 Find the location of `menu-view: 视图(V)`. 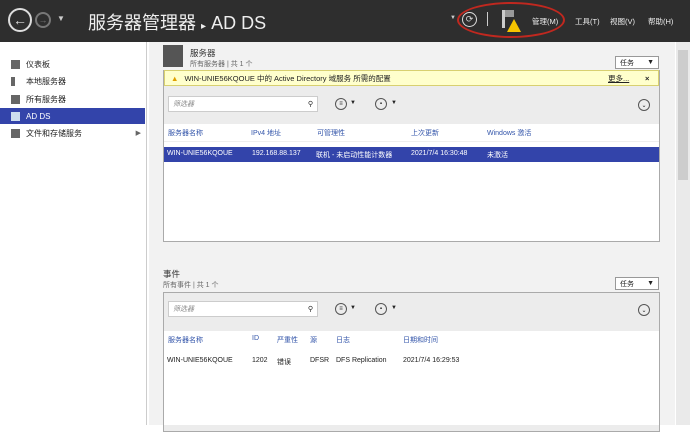

menu-view: 视图(V) is located at coordinates (622, 21).